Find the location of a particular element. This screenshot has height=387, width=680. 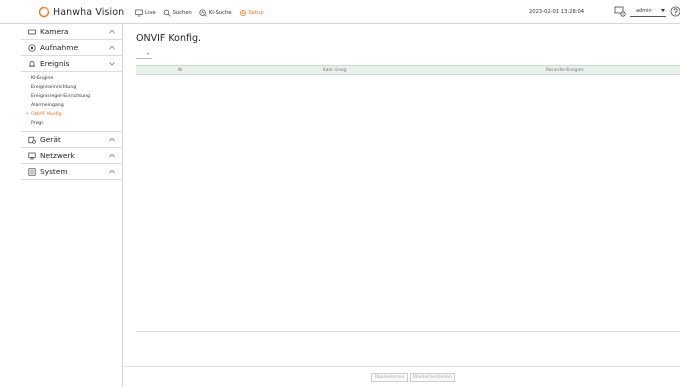

apply-button: Übernehmen is located at coordinates (389, 377).